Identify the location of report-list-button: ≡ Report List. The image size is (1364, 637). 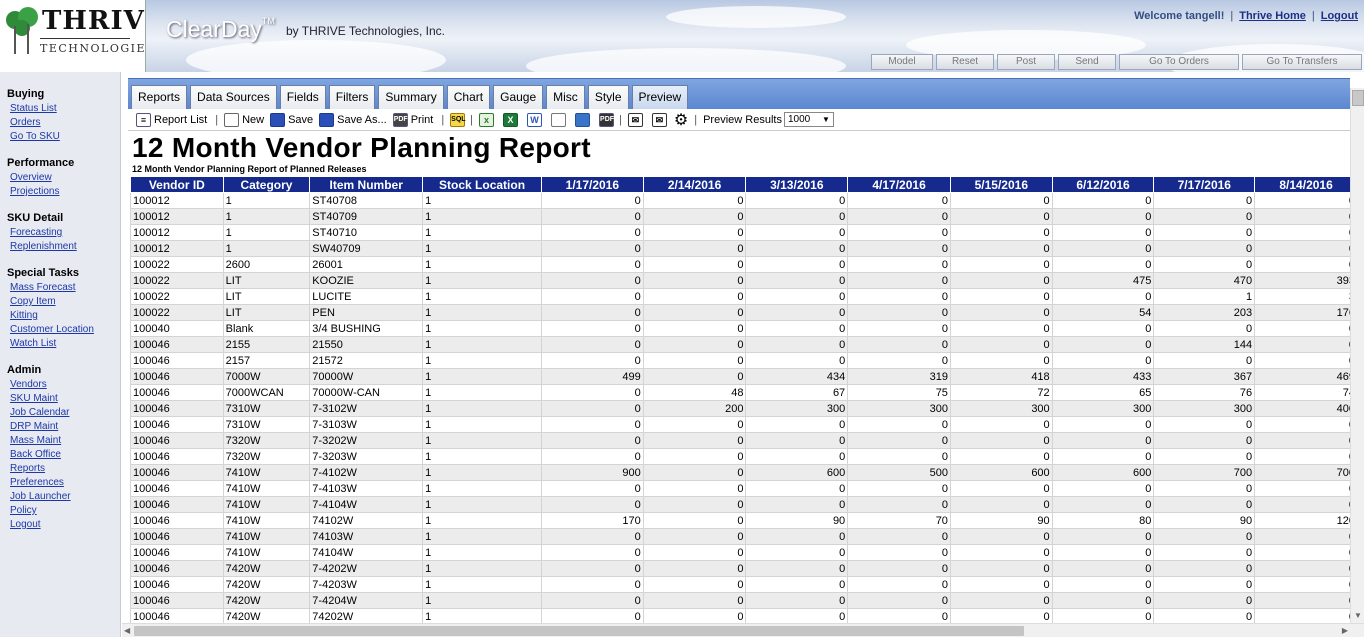
(171, 119).